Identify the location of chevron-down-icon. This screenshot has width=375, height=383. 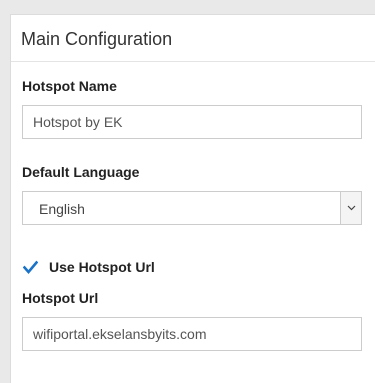
(350, 208).